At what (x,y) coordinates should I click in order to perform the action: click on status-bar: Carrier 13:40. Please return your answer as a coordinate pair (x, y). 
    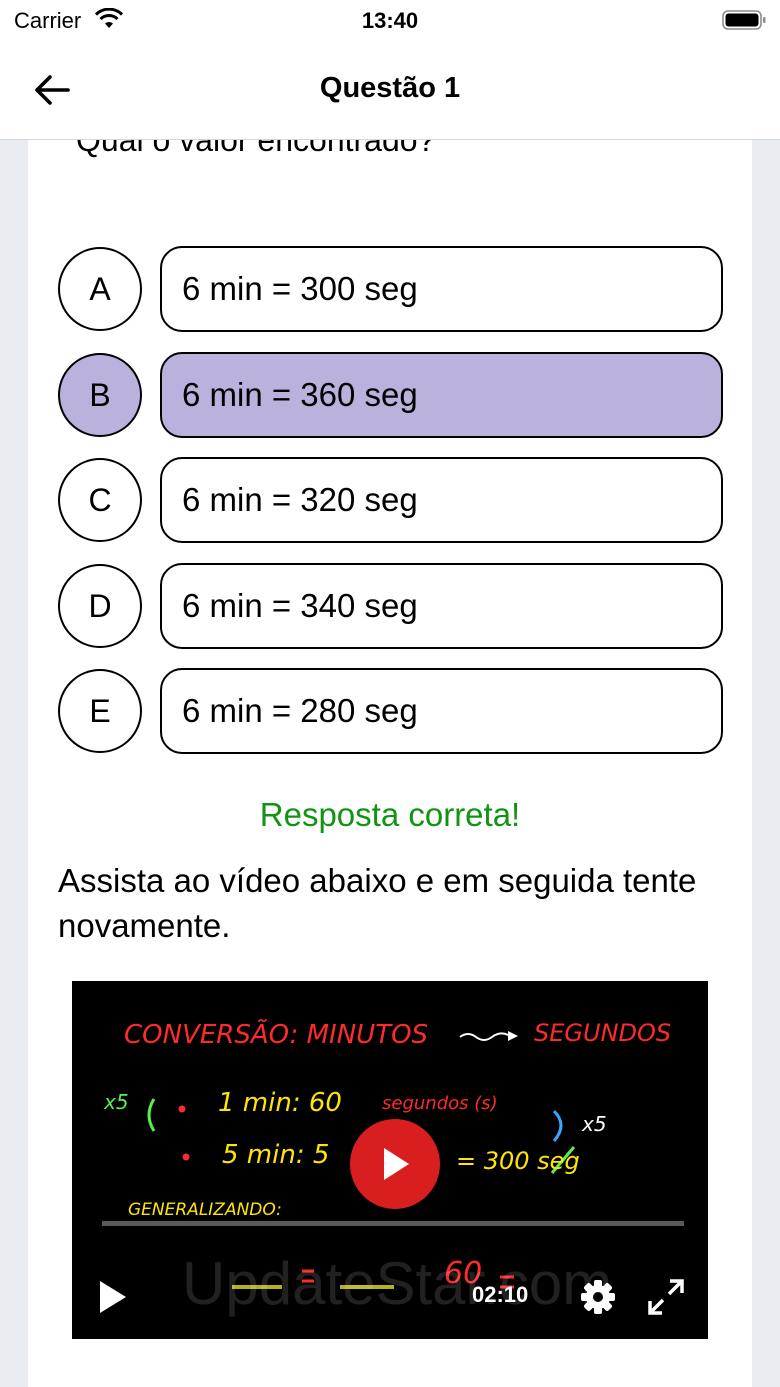
    Looking at the image, I should click on (390, 22).